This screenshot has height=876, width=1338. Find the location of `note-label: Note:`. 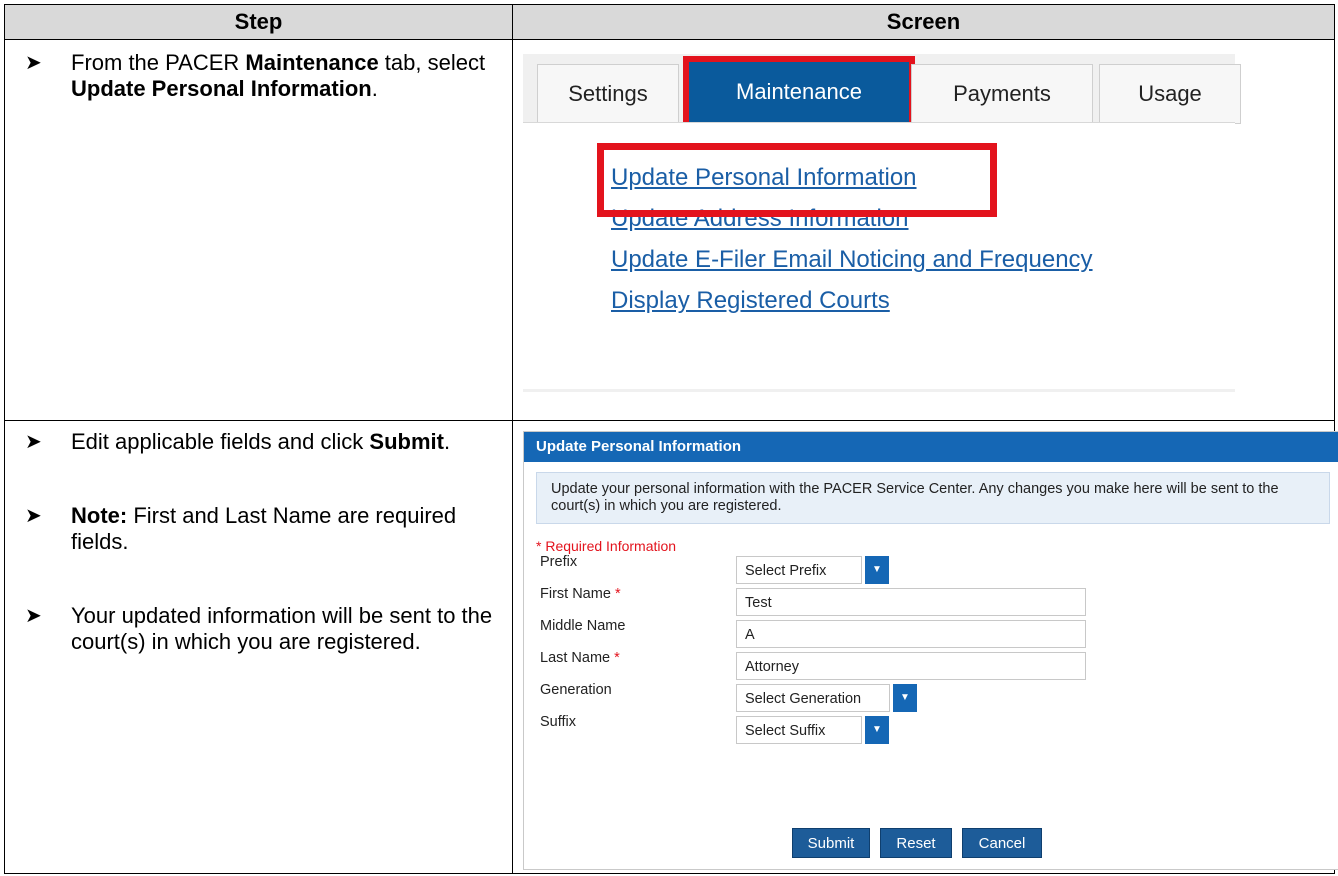

note-label: Note: is located at coordinates (99, 515).